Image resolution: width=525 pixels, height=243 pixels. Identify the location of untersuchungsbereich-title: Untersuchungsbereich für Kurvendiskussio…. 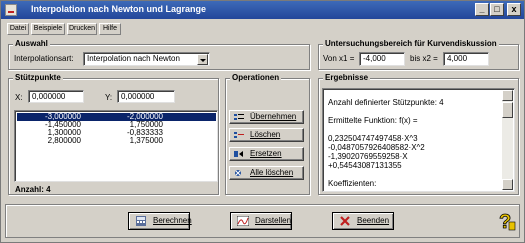
(411, 43).